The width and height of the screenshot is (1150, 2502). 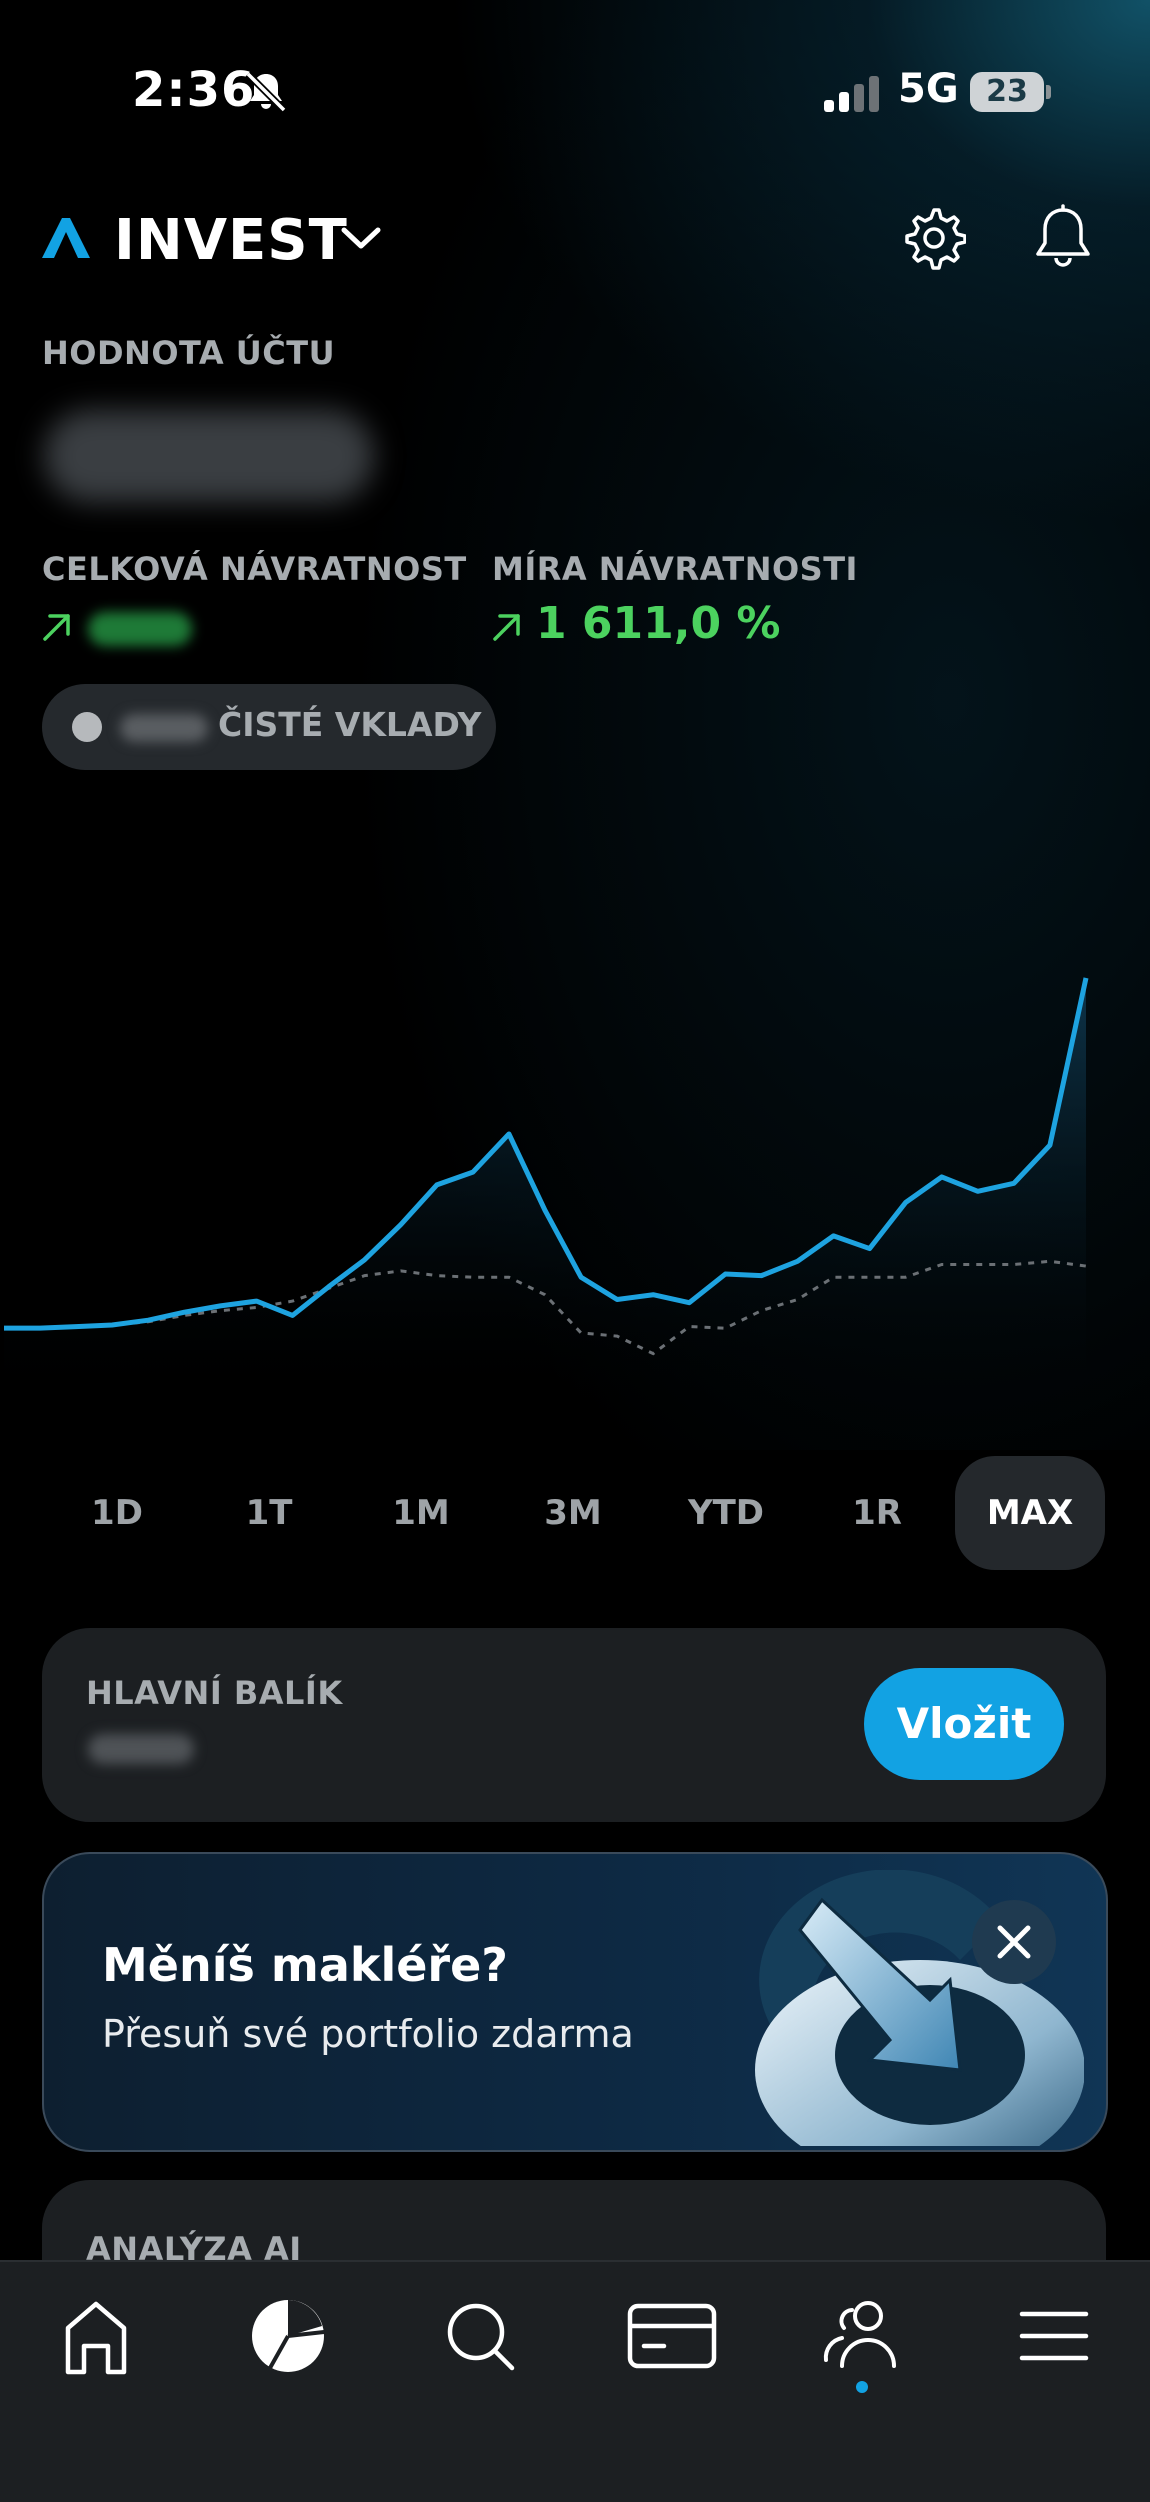 I want to click on close-banner-button, so click(x=1014, y=1942).